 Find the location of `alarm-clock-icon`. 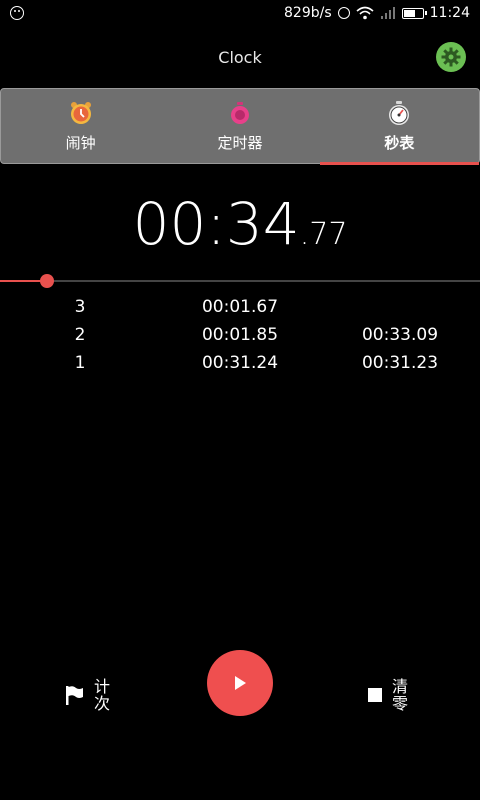

alarm-clock-icon is located at coordinates (80, 112).